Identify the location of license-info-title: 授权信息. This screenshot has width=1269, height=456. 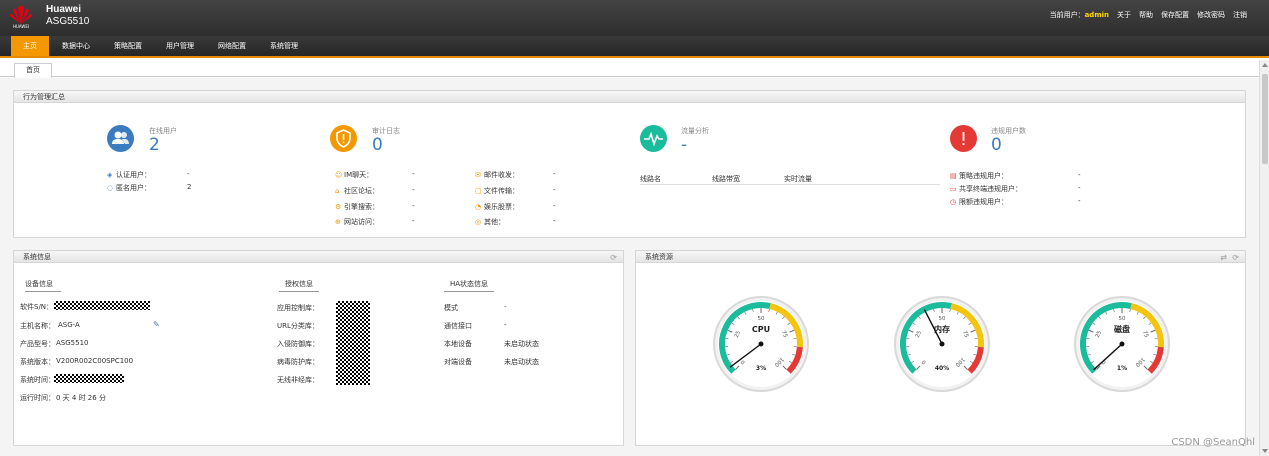
(299, 285).